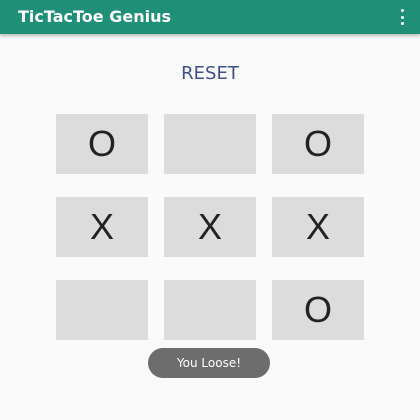 Image resolution: width=420 pixels, height=420 pixels. Describe the element at coordinates (210, 310) in the screenshot. I see `board-cell-r3c2` at that location.